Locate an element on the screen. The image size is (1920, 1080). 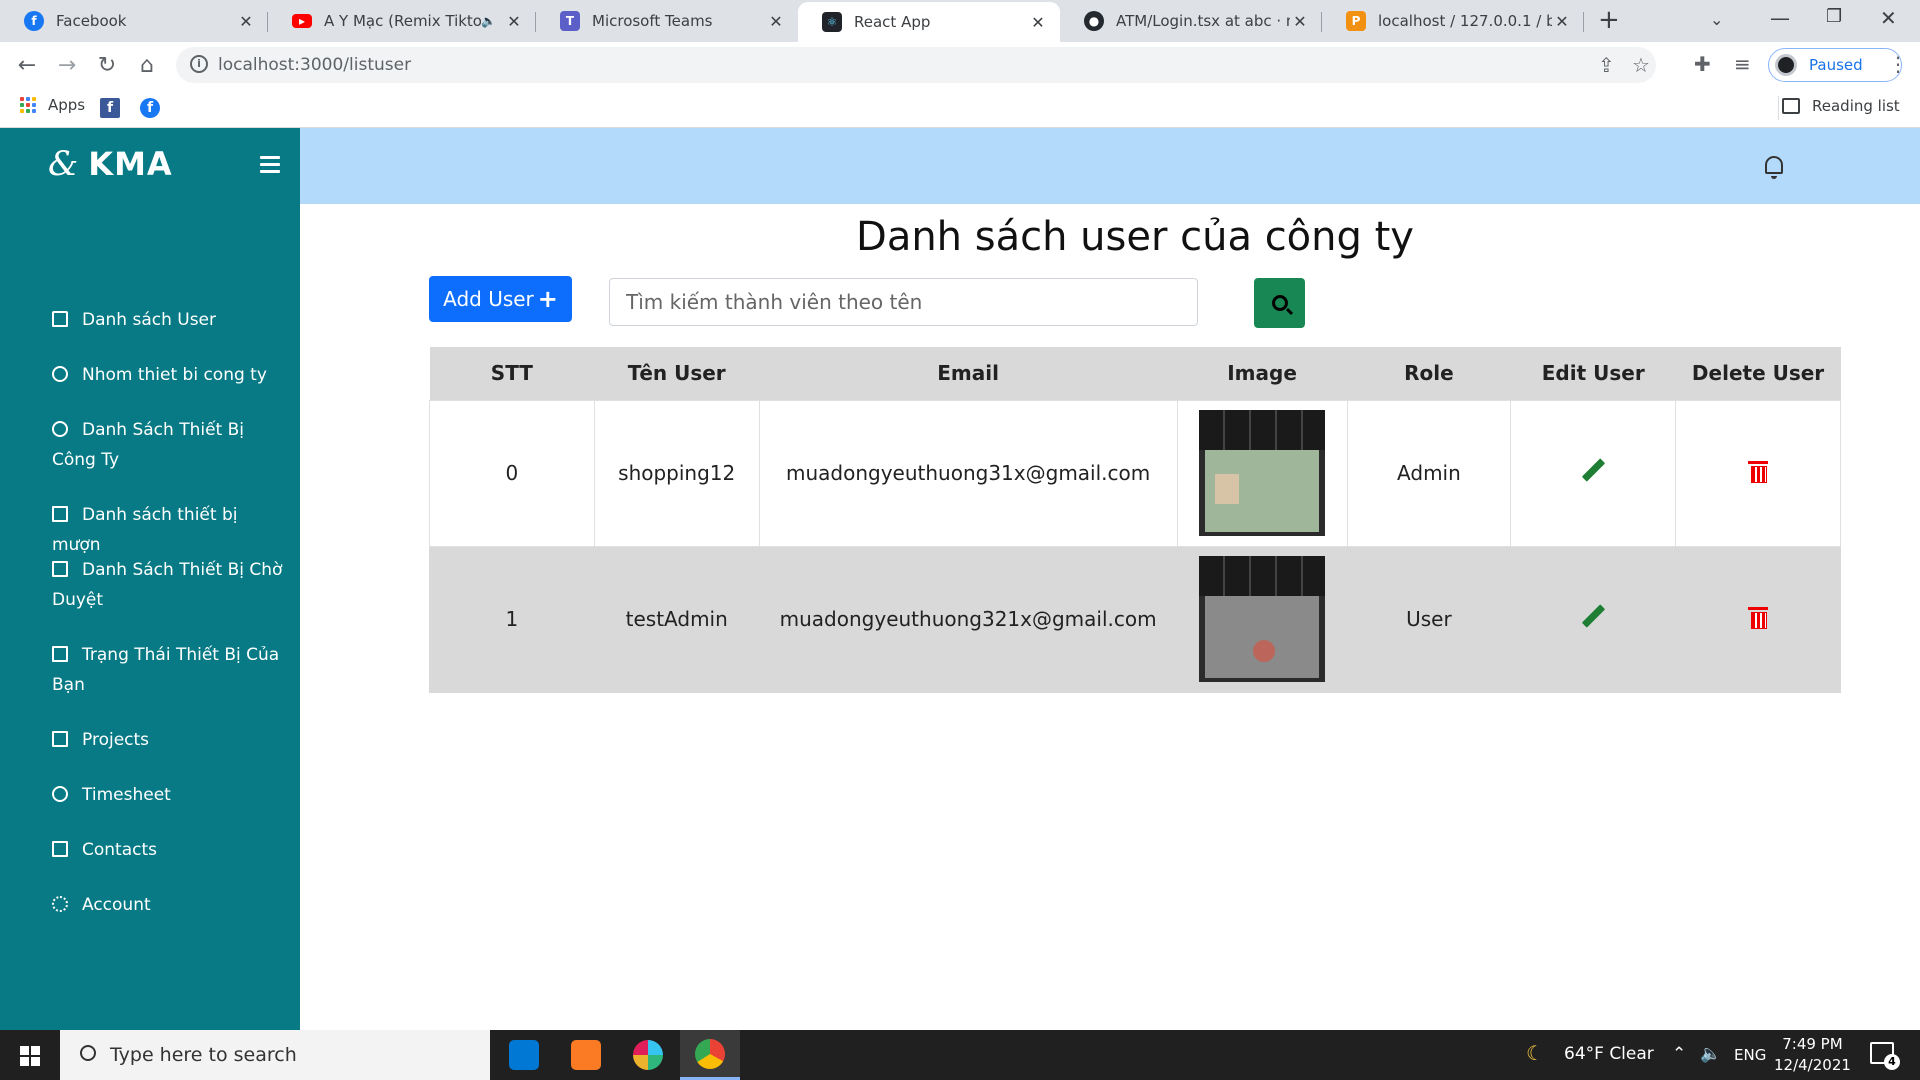
system-clock: 7:49 PM 12/4/2021 is located at coordinates (1812, 1055).